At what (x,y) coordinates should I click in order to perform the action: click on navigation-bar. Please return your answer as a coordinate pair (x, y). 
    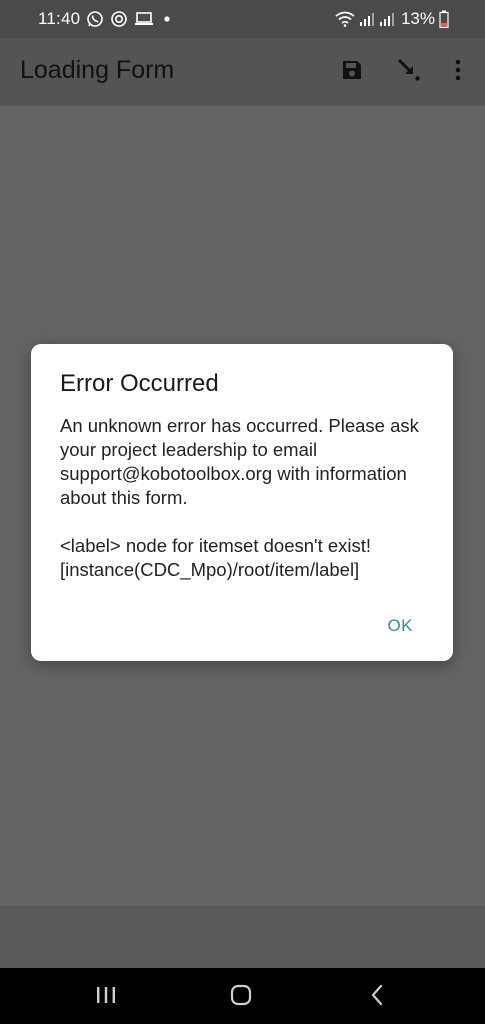
    Looking at the image, I should click on (242, 996).